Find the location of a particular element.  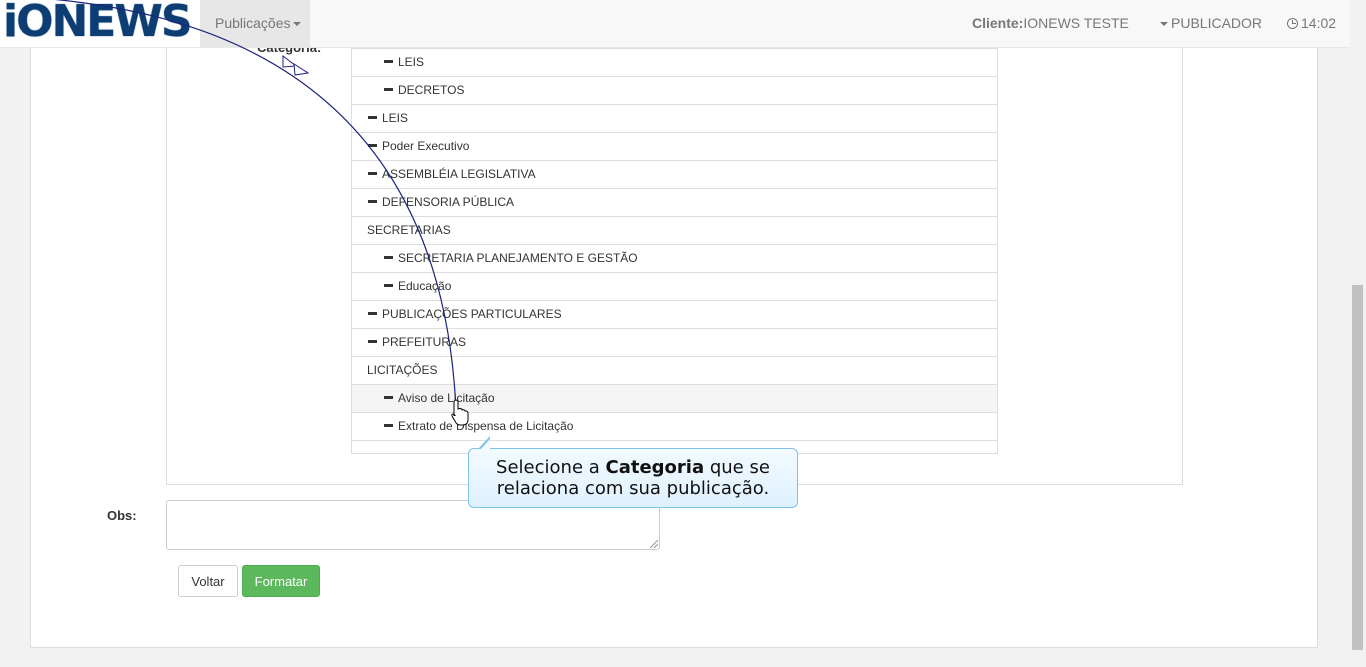

publicador-menu: PUBLICADOR is located at coordinates (1211, 23).